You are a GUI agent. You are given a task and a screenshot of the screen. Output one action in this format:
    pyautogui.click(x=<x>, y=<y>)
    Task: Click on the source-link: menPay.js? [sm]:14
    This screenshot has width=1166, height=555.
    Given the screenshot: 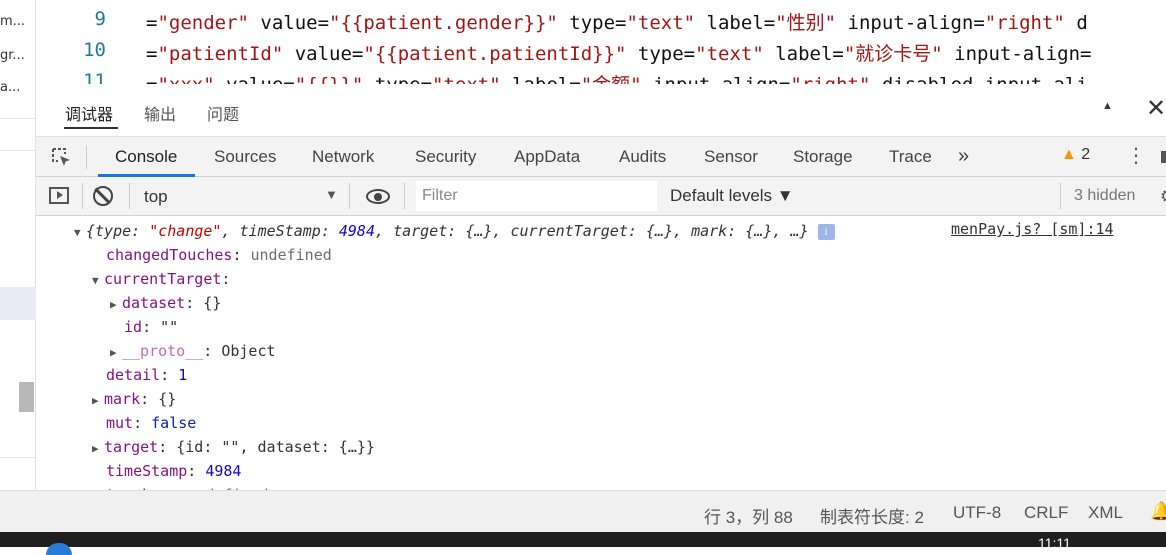 What is the action you would take?
    pyautogui.click(x=1032, y=229)
    